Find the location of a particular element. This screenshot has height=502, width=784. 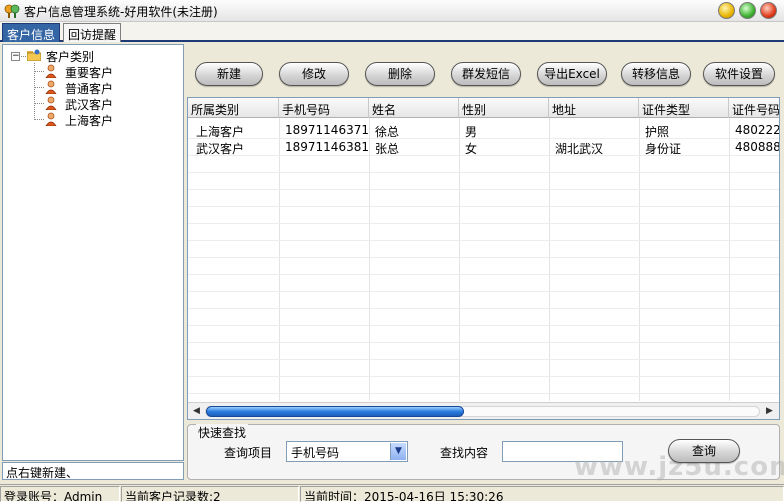

quick-search-group: 快速查找 查询项目 手机号码 ▼ 查找内容 www.jz5u.com 查询 is located at coordinates (485, 453).